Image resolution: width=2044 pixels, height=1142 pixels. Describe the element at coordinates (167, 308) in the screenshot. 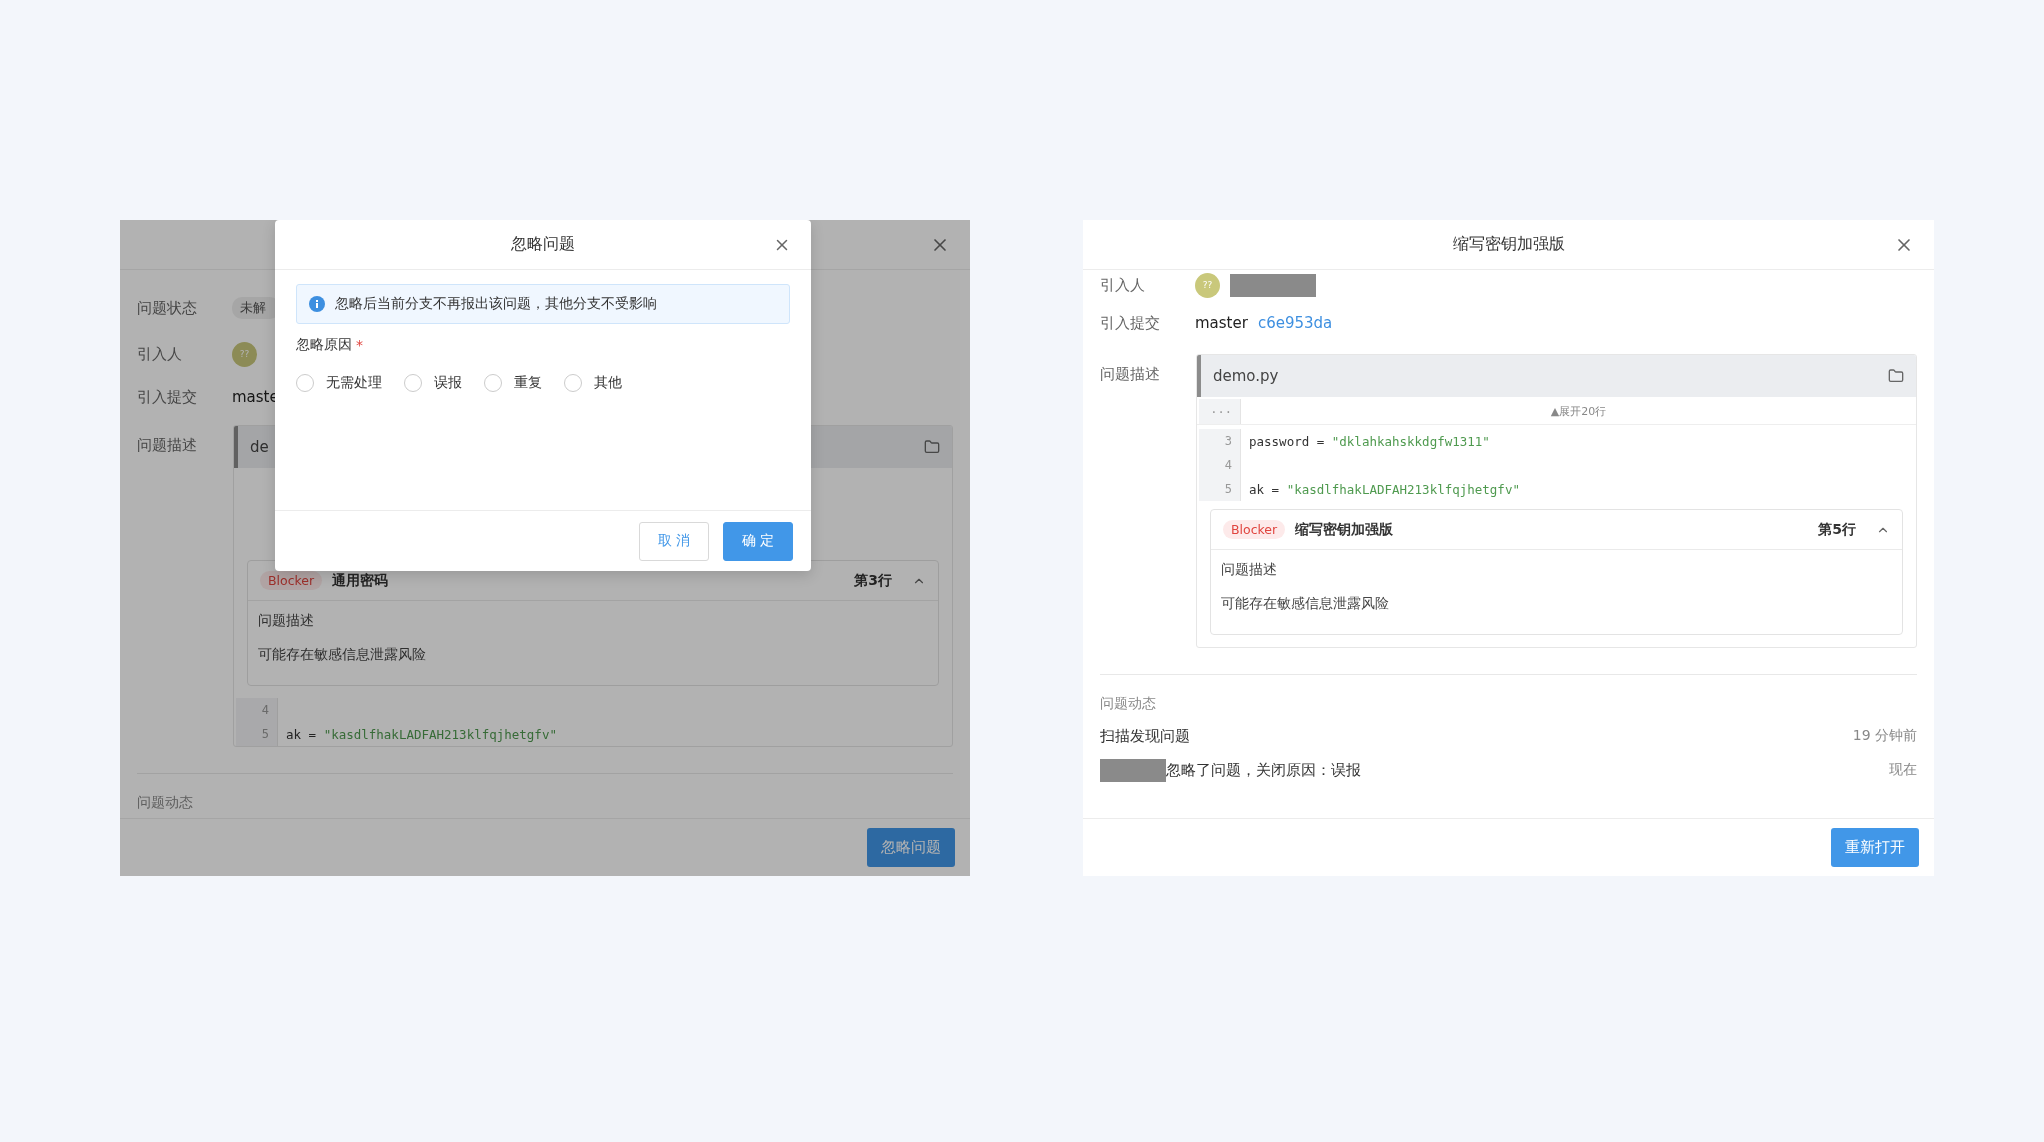

I see `field-label: 问题状态` at that location.